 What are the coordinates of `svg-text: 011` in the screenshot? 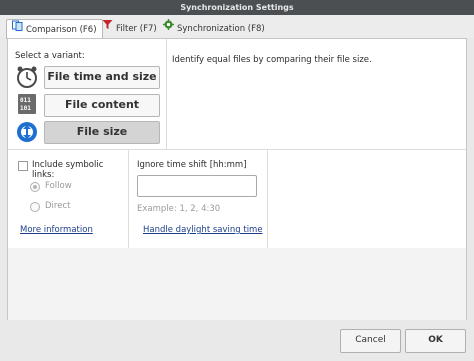 It's located at (25, 100).